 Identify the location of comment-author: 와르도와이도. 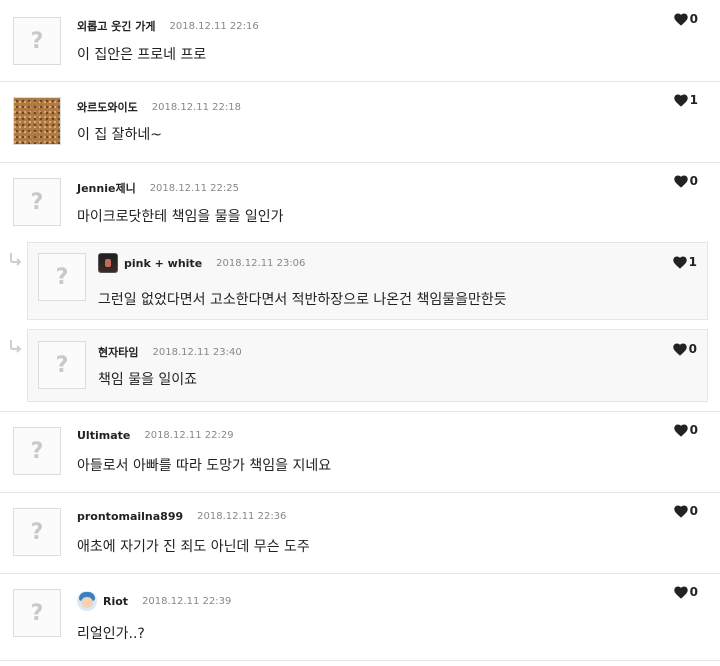
(107, 107).